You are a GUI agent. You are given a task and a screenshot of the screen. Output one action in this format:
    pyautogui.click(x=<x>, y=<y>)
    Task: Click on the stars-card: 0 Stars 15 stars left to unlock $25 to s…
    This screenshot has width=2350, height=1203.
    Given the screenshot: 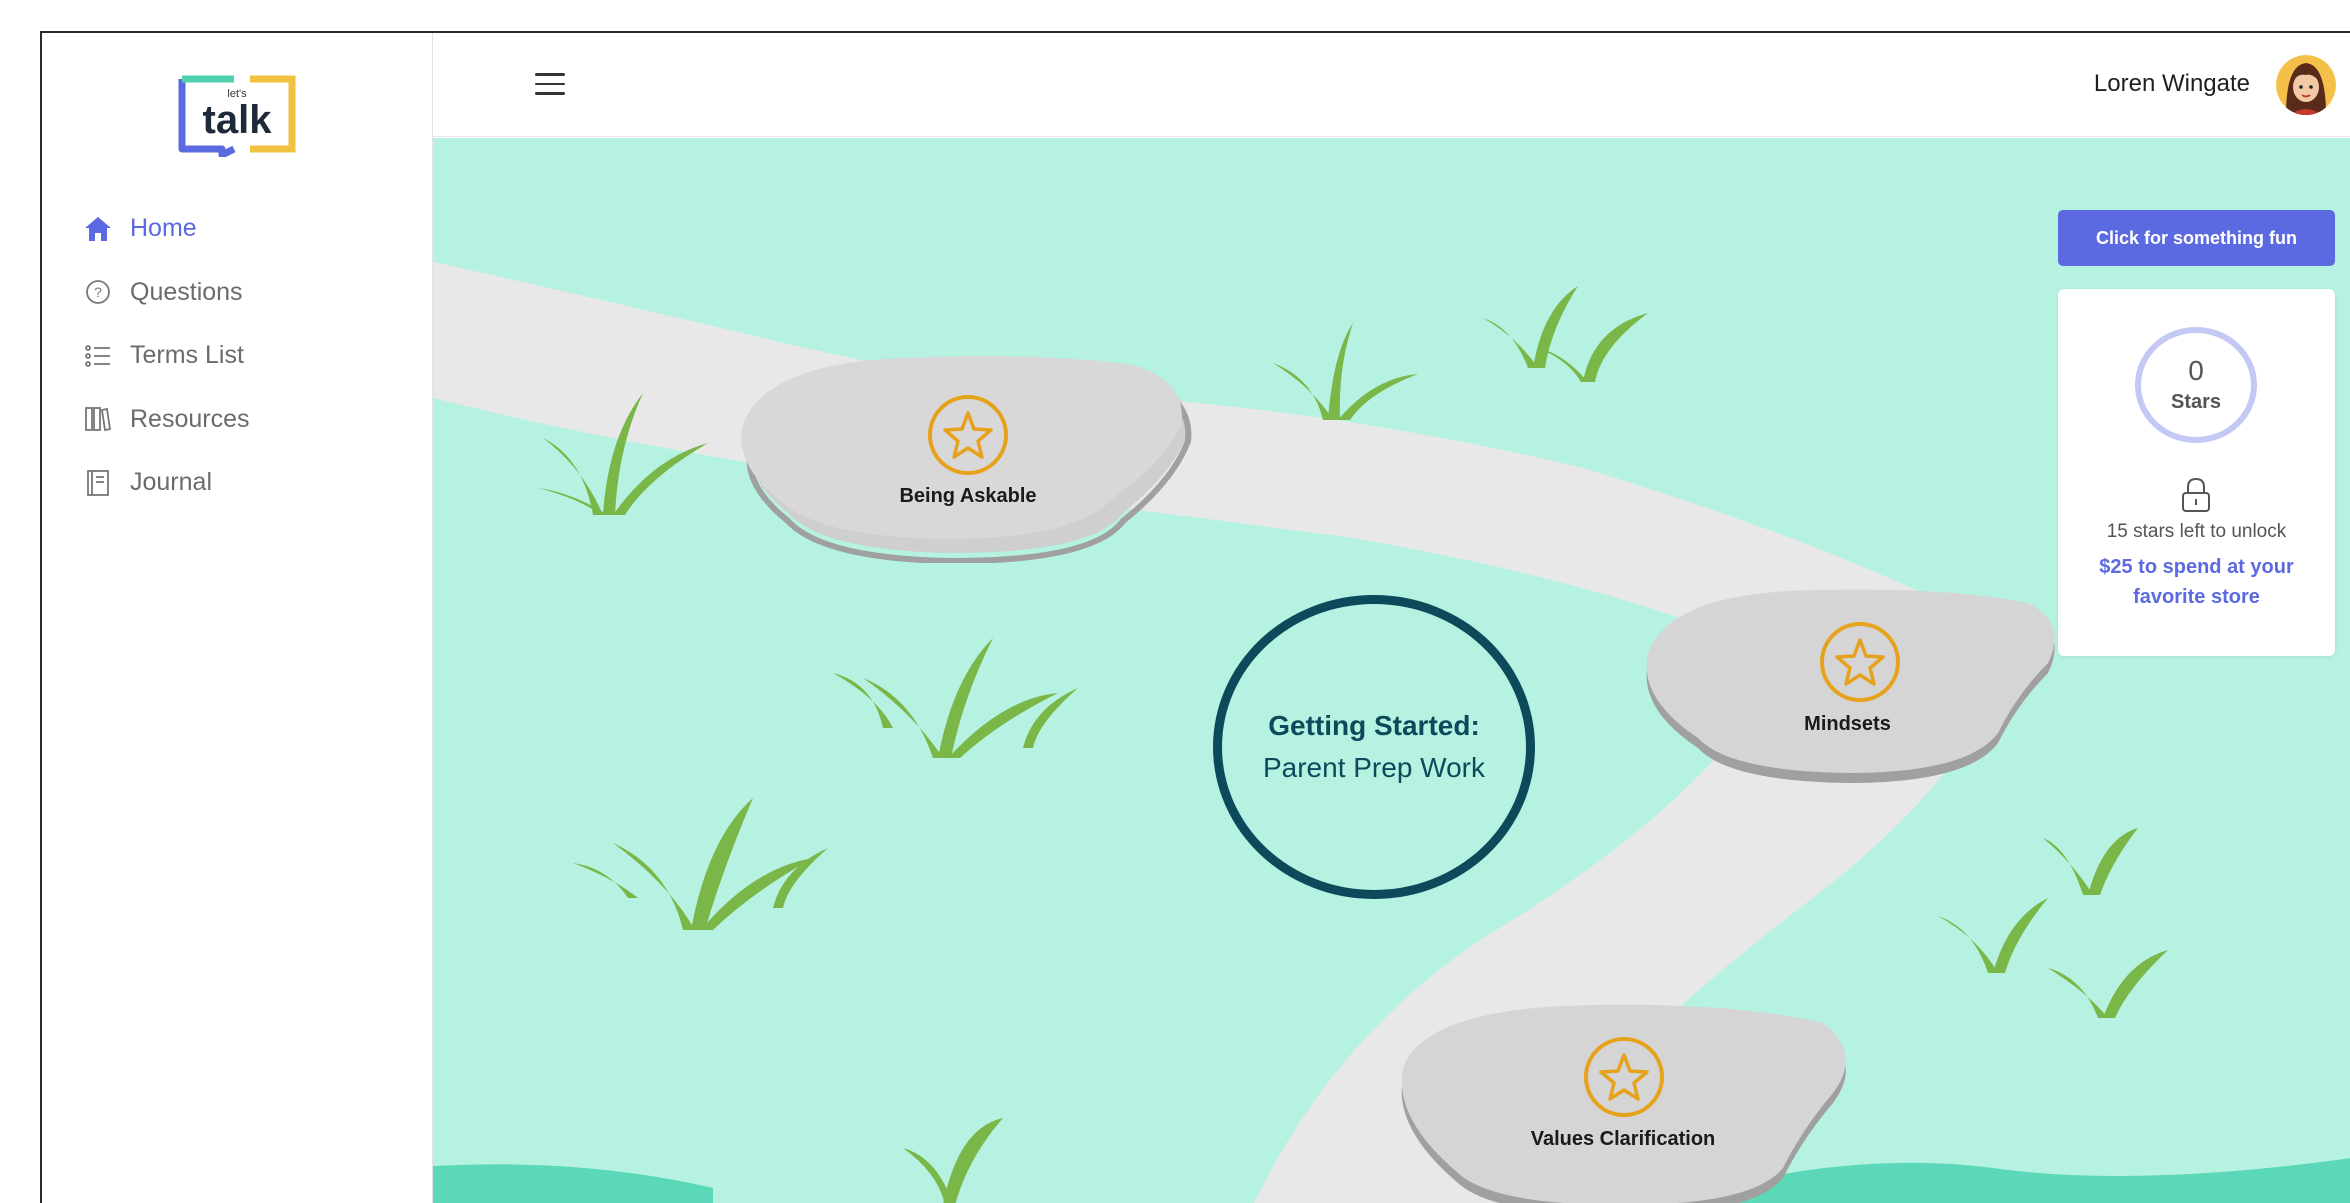 What is the action you would take?
    pyautogui.click(x=2196, y=472)
    